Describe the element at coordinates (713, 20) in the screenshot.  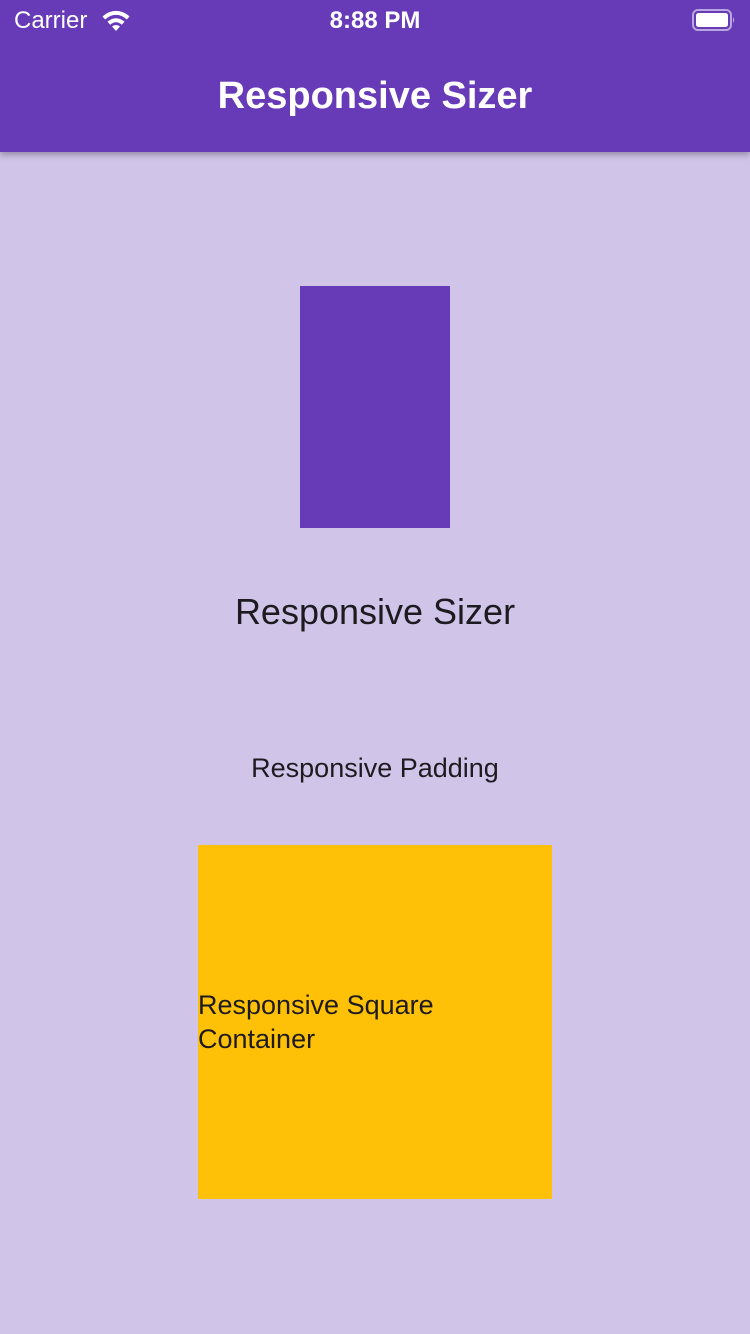
I see `battery-icon` at that location.